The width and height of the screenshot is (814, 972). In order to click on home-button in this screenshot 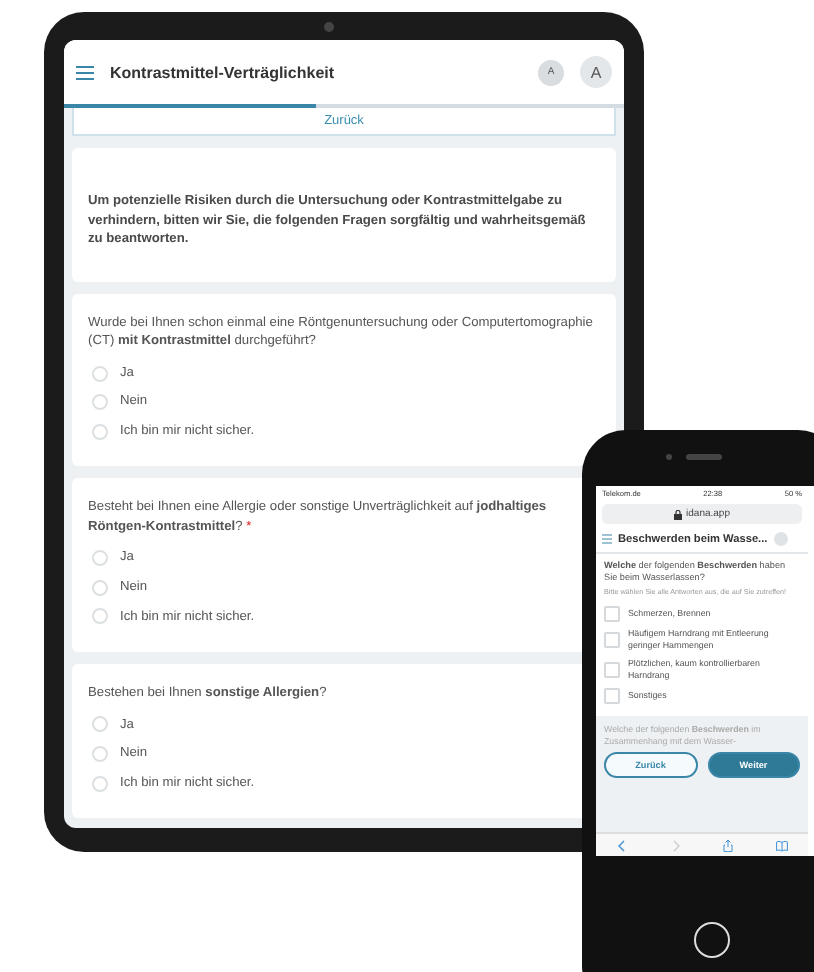, I will do `click(712, 940)`.